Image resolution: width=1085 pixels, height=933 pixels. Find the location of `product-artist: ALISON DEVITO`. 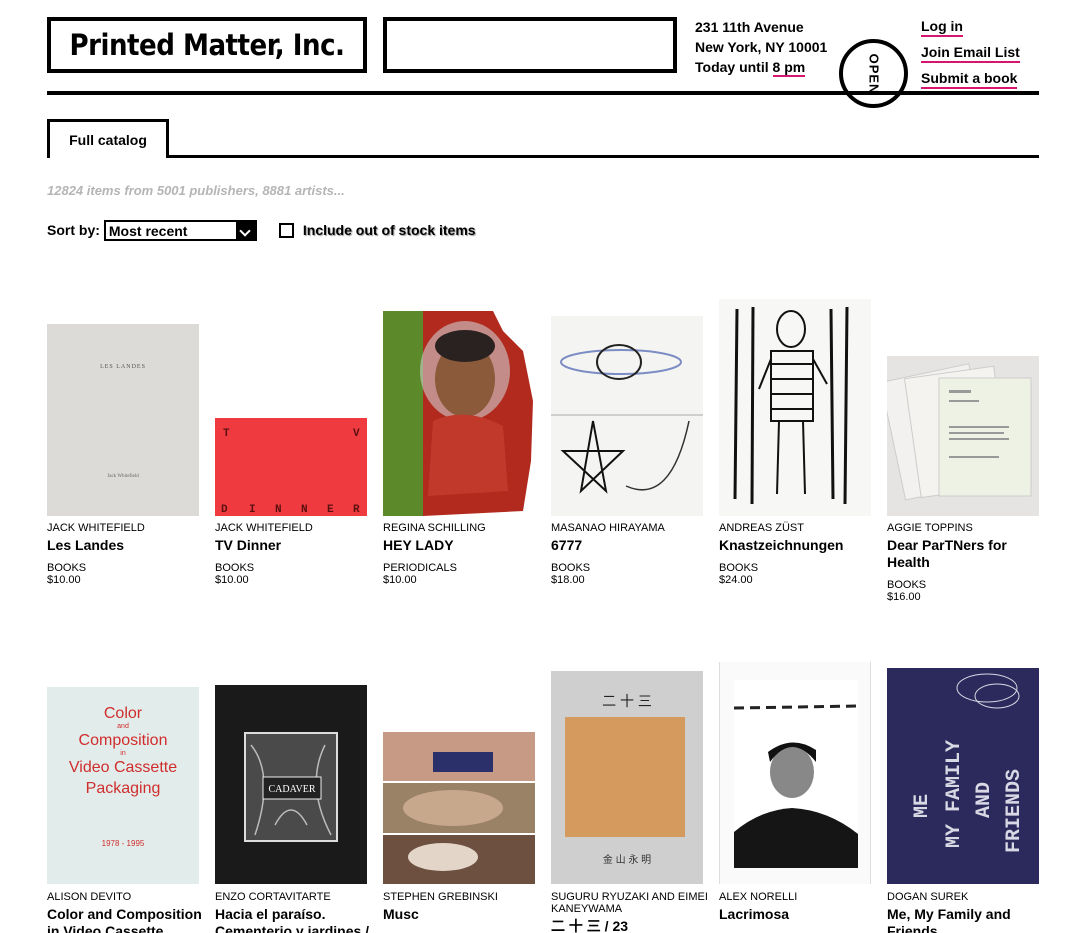

product-artist: ALISON DEVITO is located at coordinates (127, 897).